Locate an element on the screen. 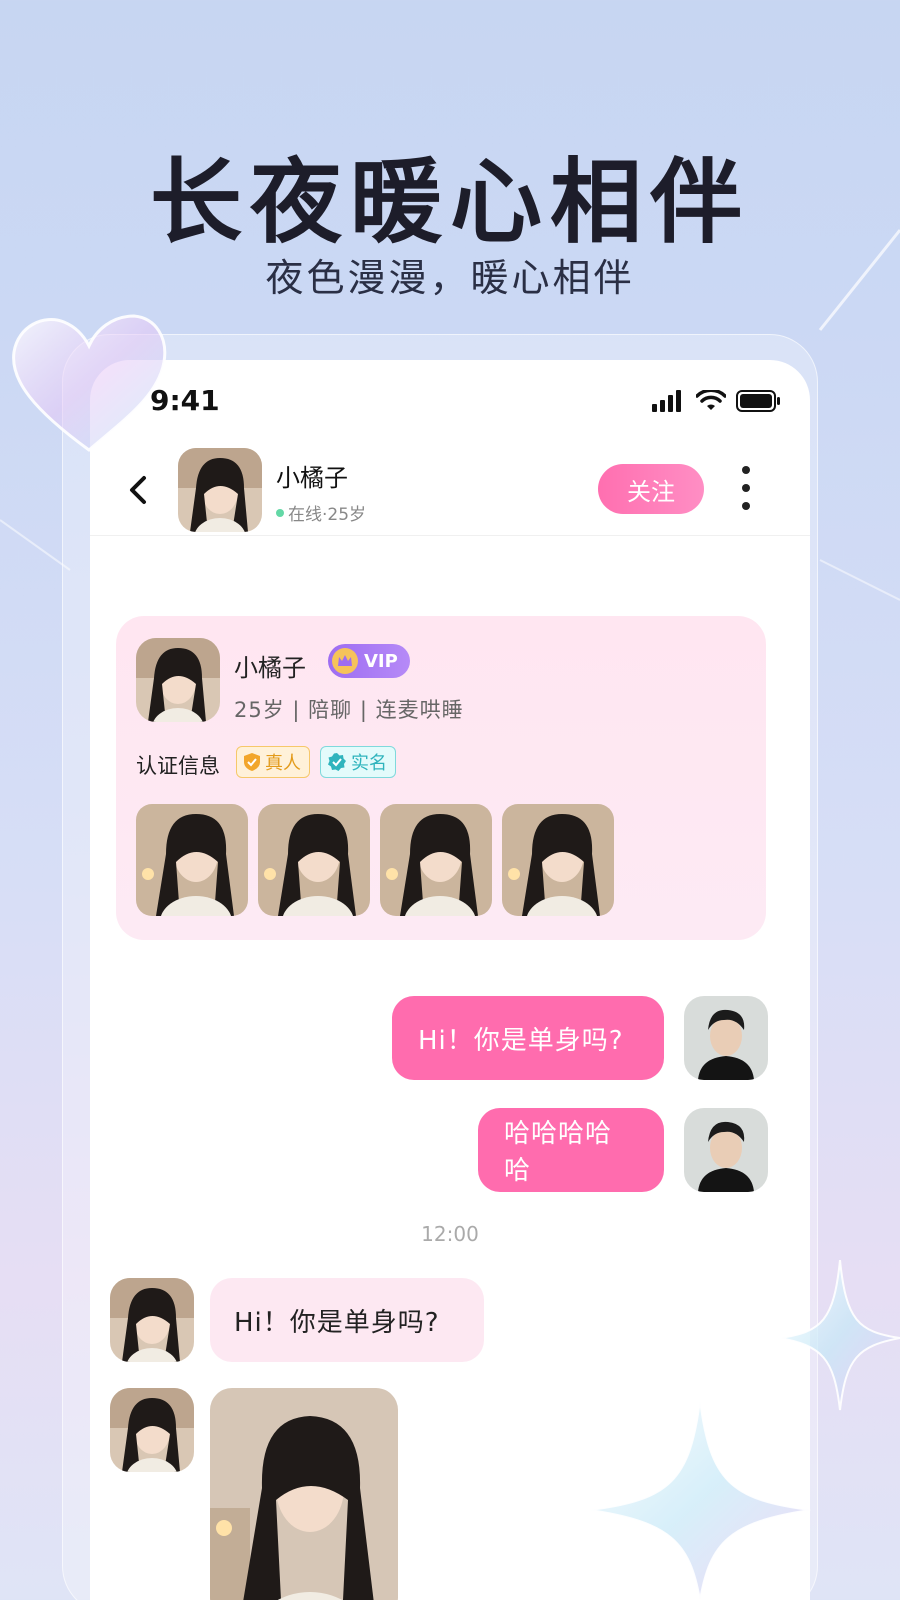 The image size is (900, 1600). message-timestamp: 12:00 is located at coordinates (450, 1234).